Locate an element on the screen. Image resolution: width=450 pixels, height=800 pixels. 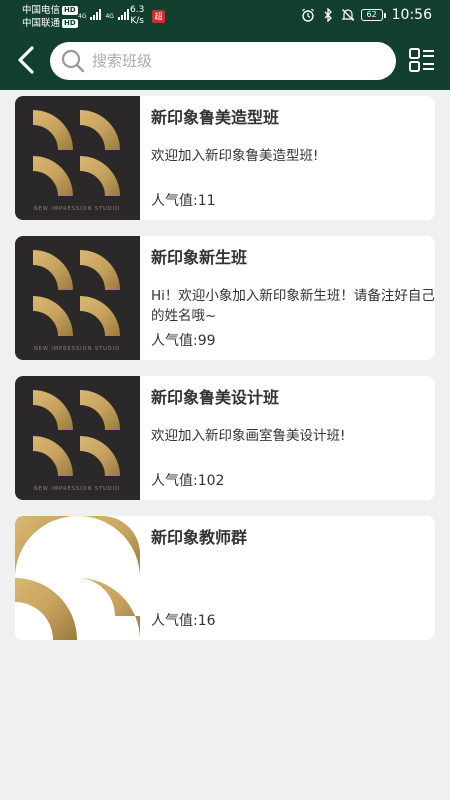
clock: 10:56 is located at coordinates (411, 15).